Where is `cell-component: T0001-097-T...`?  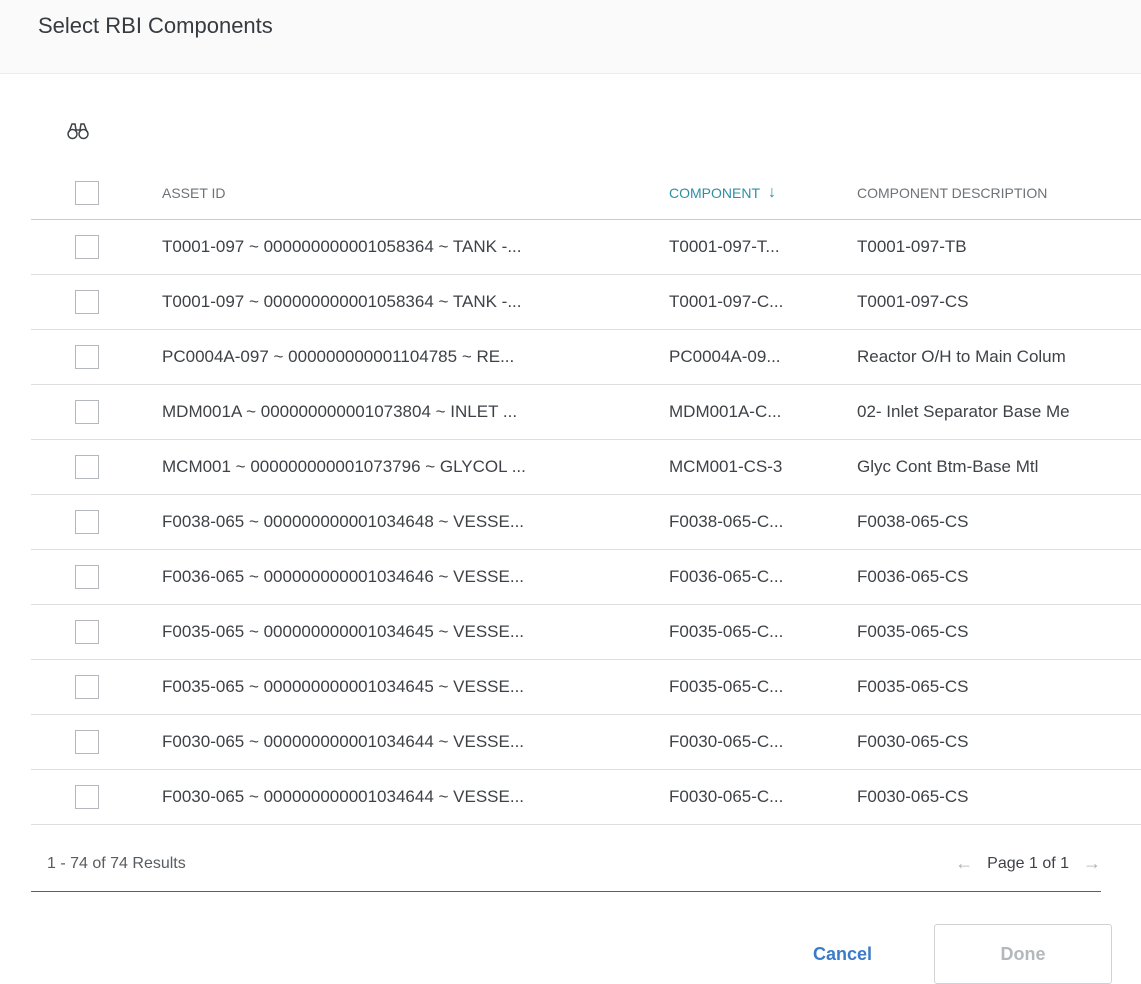
cell-component: T0001-097-T... is located at coordinates (724, 246).